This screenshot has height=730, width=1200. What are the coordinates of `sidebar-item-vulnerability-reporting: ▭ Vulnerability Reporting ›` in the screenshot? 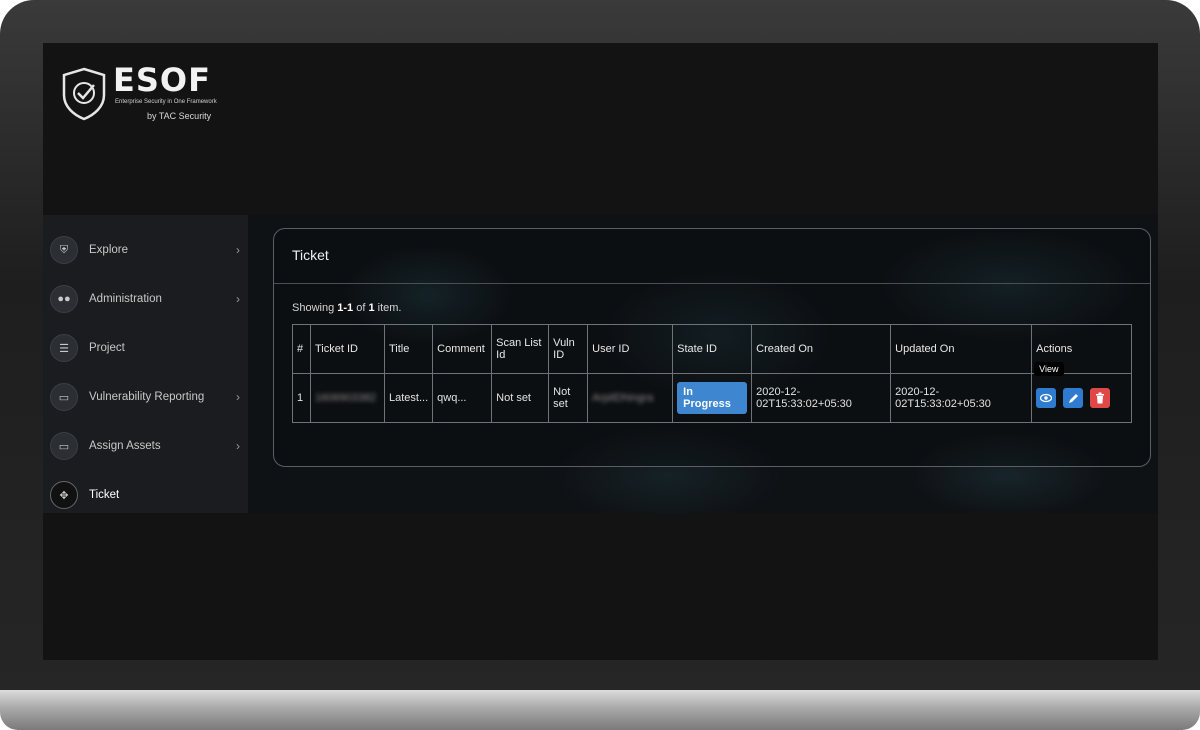 It's located at (145, 397).